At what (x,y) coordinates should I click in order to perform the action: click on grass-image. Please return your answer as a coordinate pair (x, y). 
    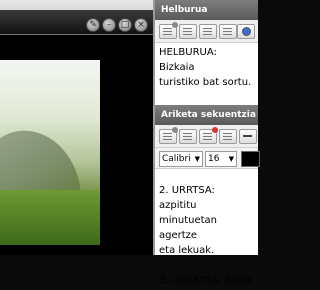
    Looking at the image, I should click on (50, 217).